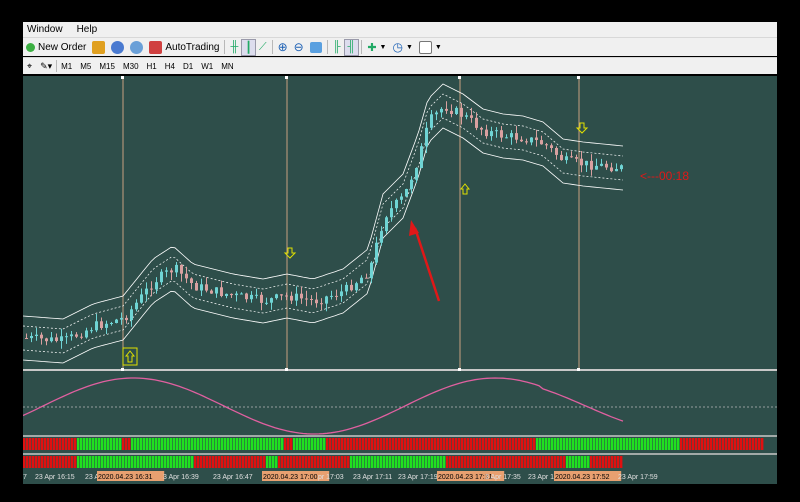 This screenshot has height=502, width=800. I want to click on account-button, so click(117, 47).